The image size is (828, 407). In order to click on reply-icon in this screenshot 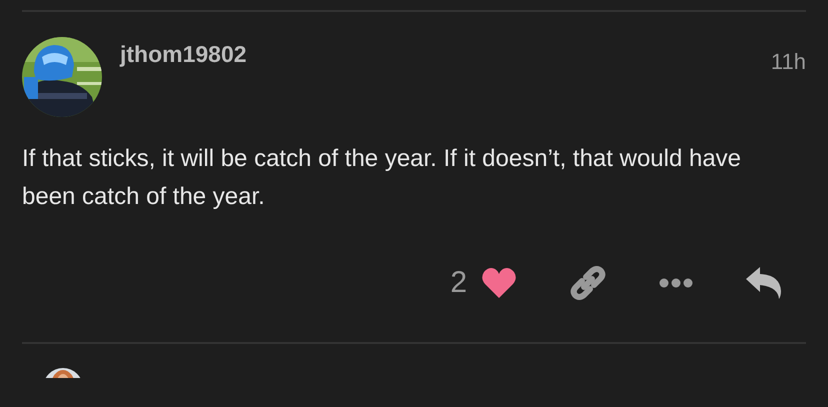, I will do `click(764, 283)`.